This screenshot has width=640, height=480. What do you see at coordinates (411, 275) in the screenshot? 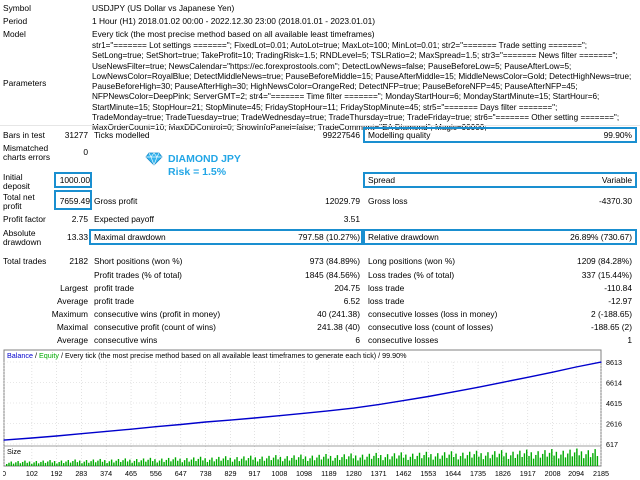
I see `loss-trades-label: Loss trades (% of total)` at bounding box center [411, 275].